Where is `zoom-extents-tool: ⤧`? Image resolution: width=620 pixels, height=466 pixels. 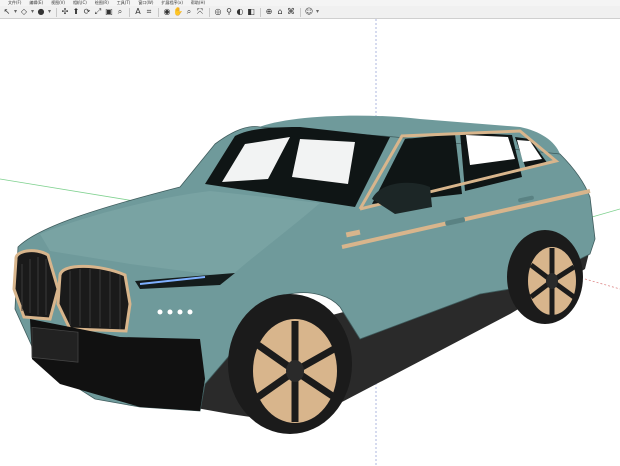
zoom-extents-tool: ⤧ is located at coordinates (200, 12).